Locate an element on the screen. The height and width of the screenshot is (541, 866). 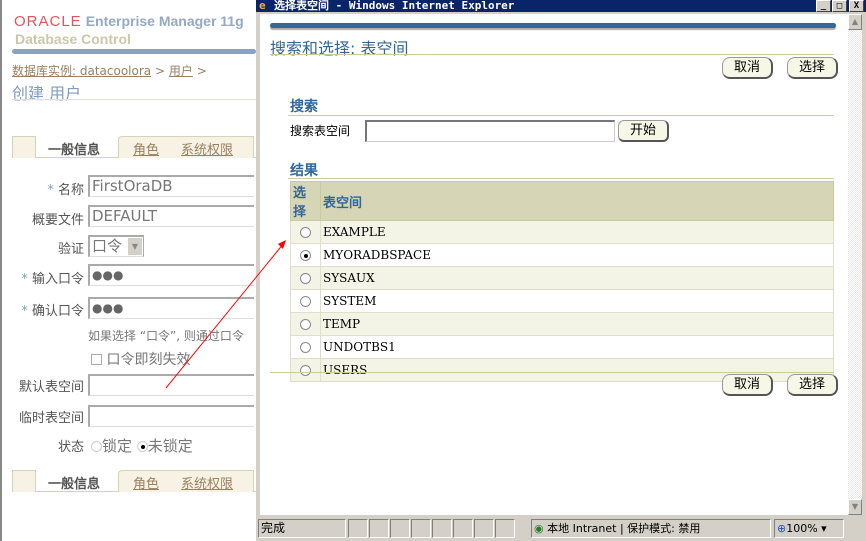
table-row: MYORADBSPACE is located at coordinates (562, 255).